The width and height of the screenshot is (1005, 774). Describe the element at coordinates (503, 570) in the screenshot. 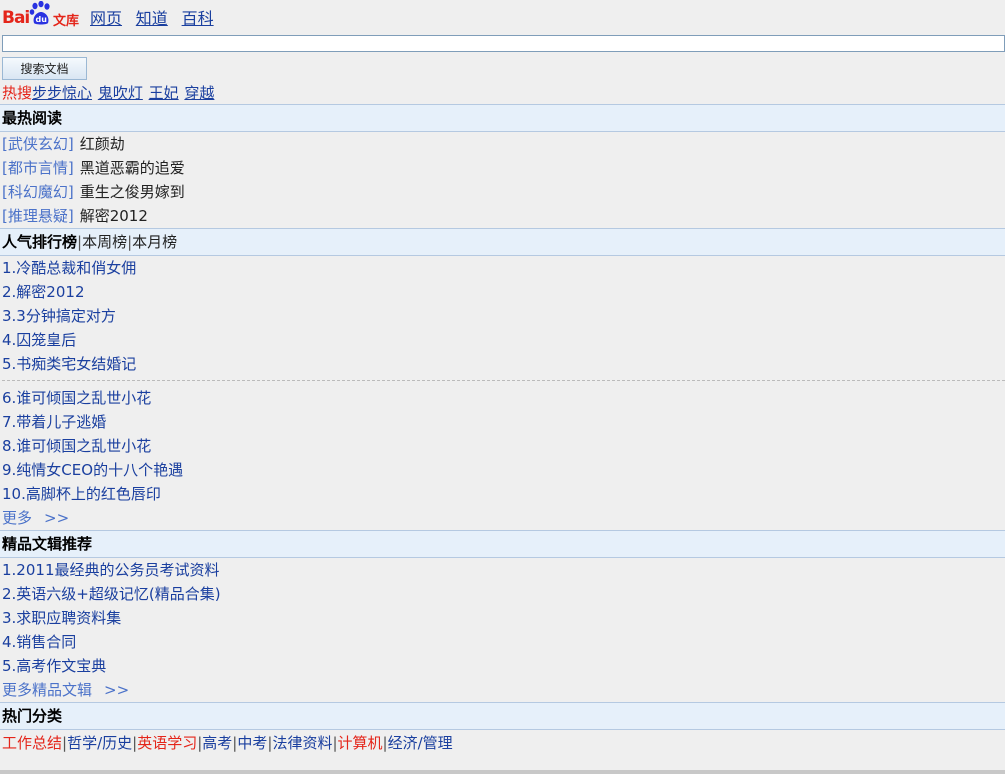

I see `featured-item: 1.2011最经典的公务员考试资料` at that location.